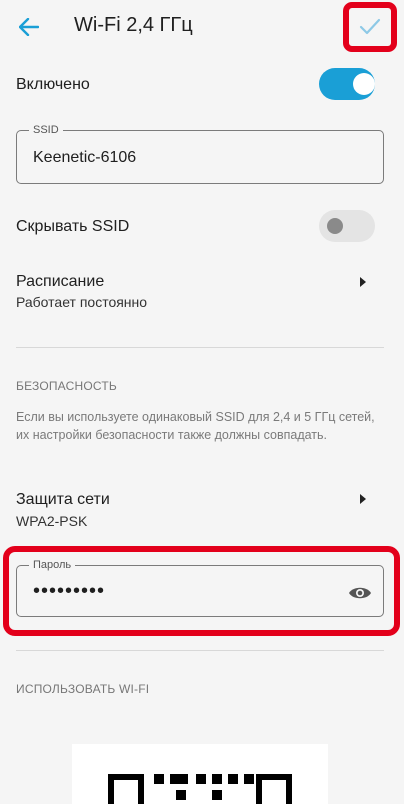  Describe the element at coordinates (53, 84) in the screenshot. I see `enabled-label: Включено` at that location.